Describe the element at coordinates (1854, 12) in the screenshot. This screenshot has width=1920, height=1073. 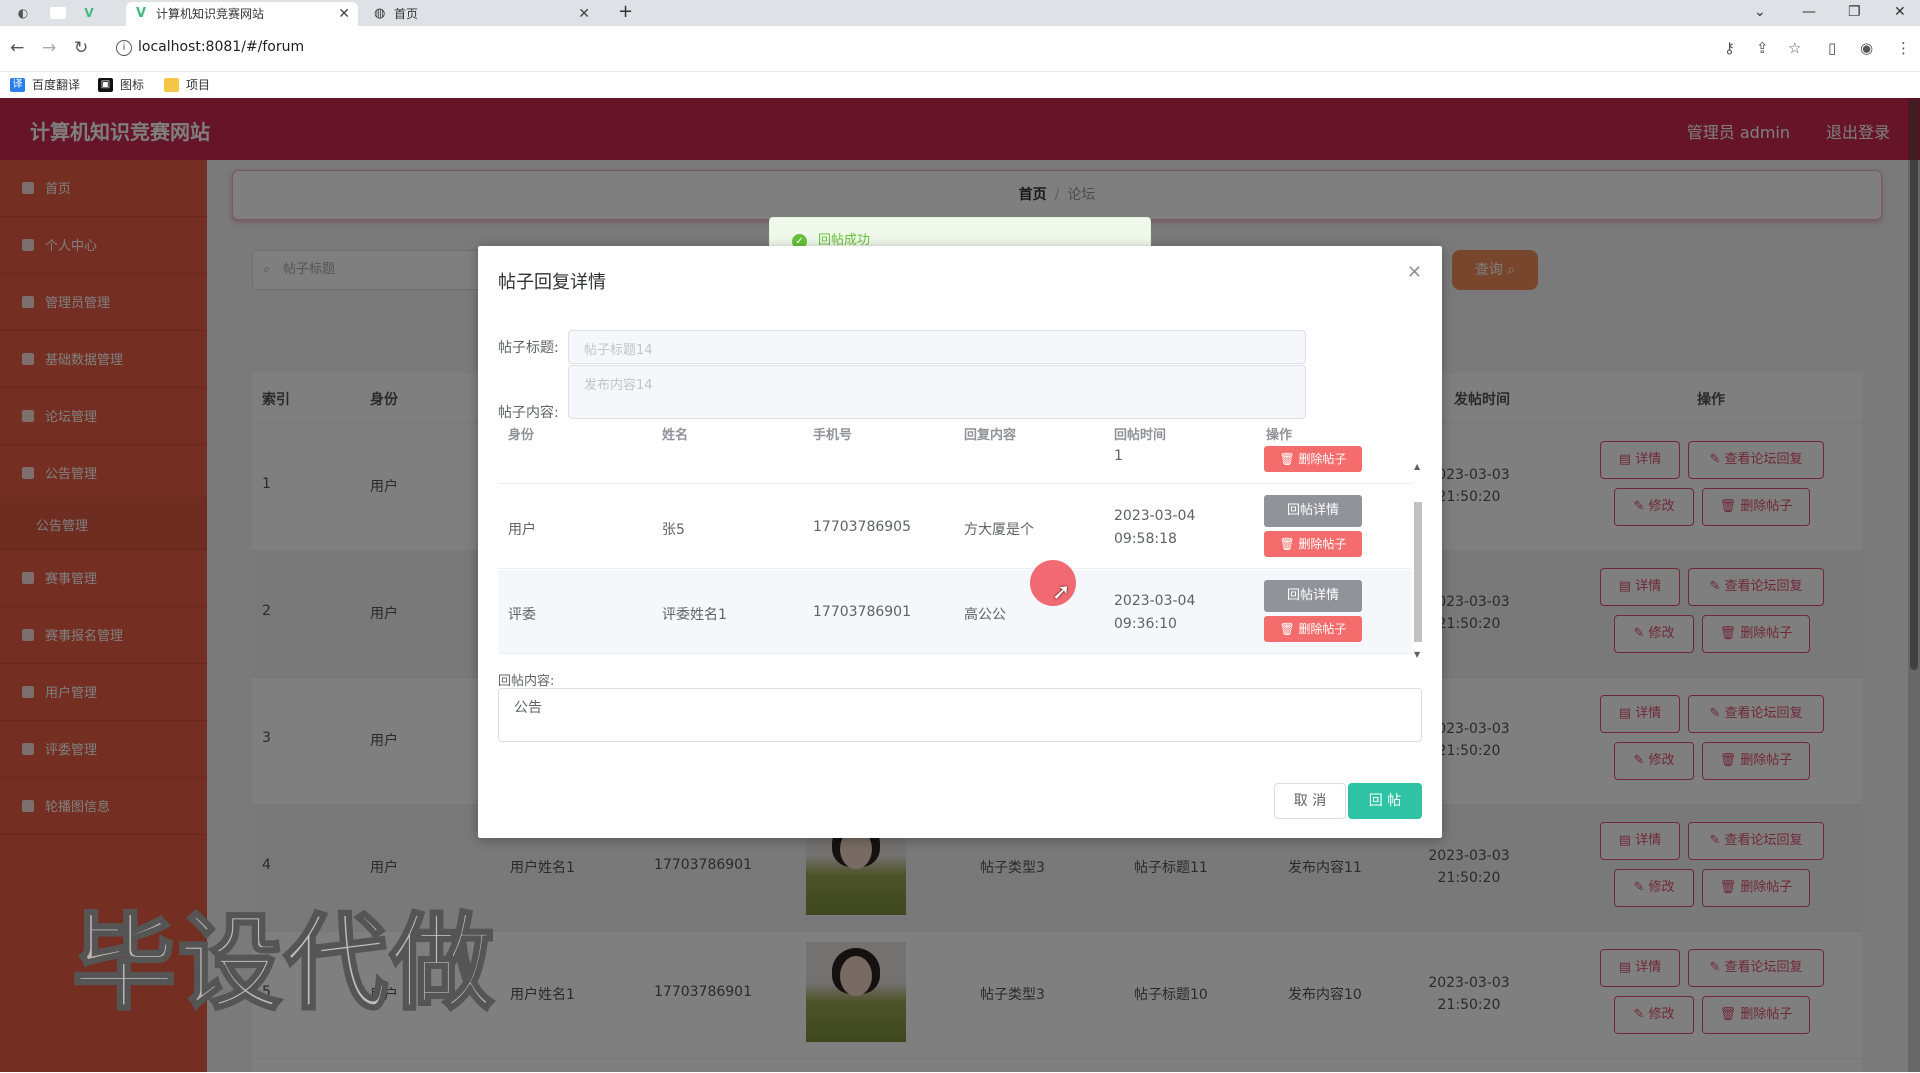
I see `restore-icon: ❐` at that location.